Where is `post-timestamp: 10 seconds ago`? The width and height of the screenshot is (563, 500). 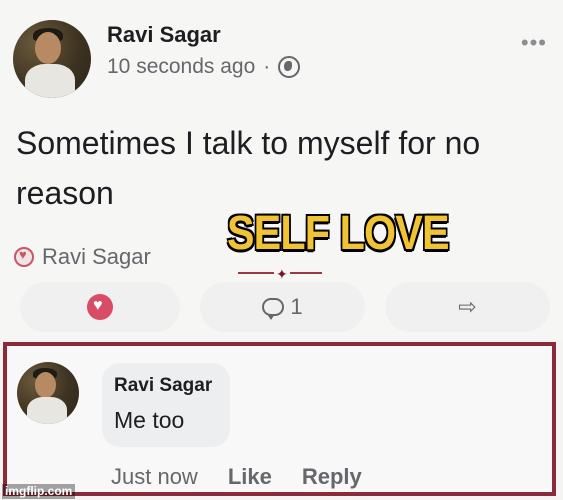
post-timestamp: 10 seconds ago is located at coordinates (181, 67).